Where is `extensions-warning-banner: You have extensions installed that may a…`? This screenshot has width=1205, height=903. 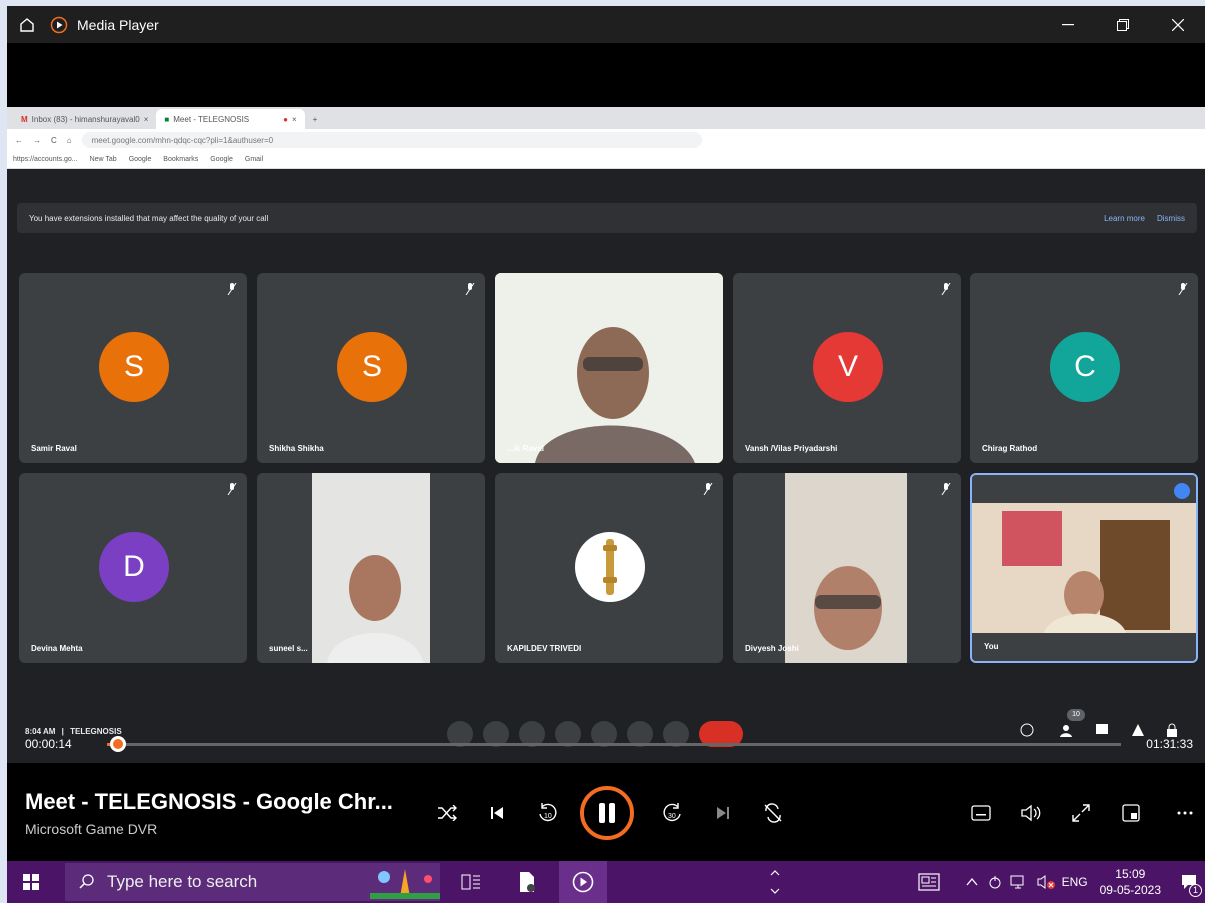
extensions-warning-banner: You have extensions installed that may a… is located at coordinates (607, 218).